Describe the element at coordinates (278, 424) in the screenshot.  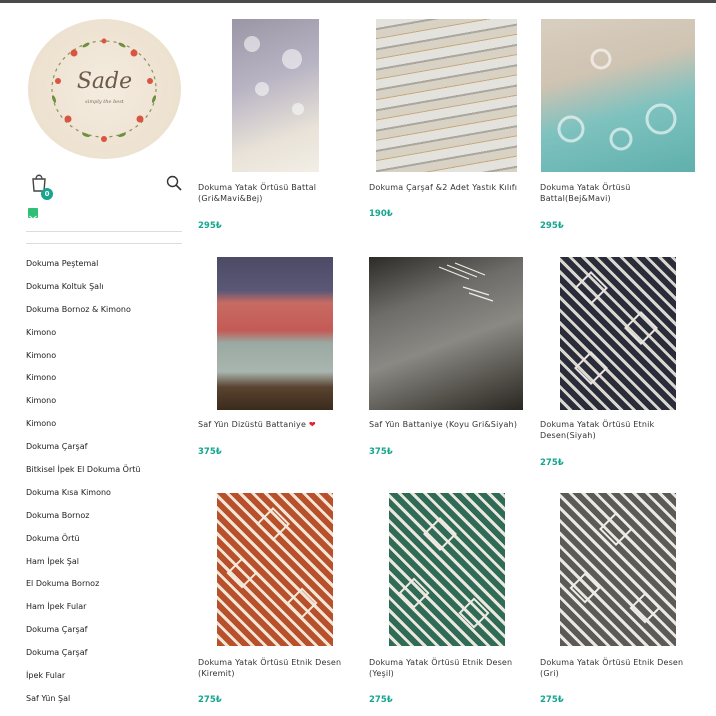
I see `product-name: Saf Yün Dizüstü Battaniye ❤` at that location.